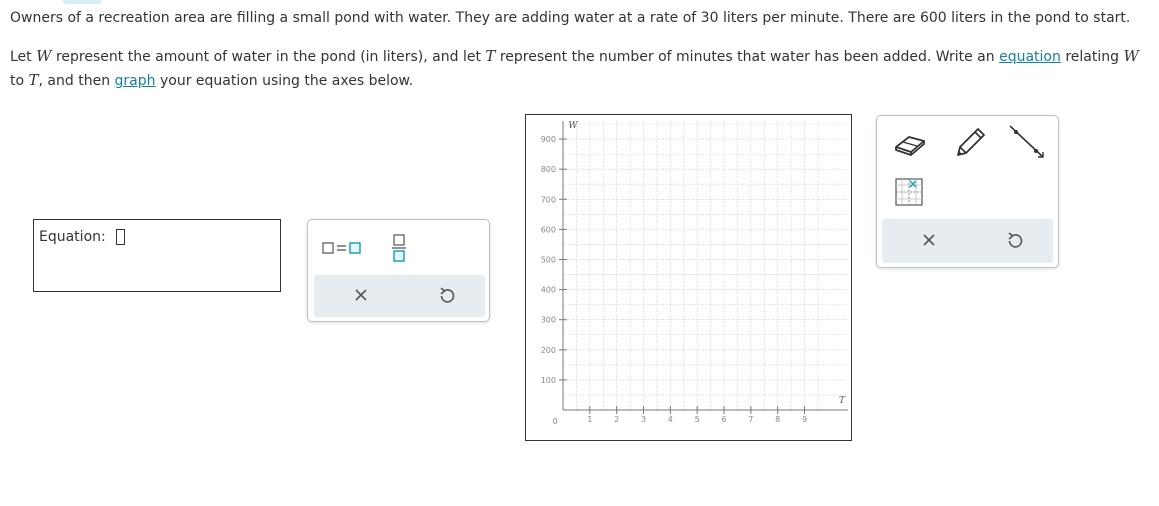 The height and width of the screenshot is (506, 1159). I want to click on y-tick-label: 200, so click(548, 350).